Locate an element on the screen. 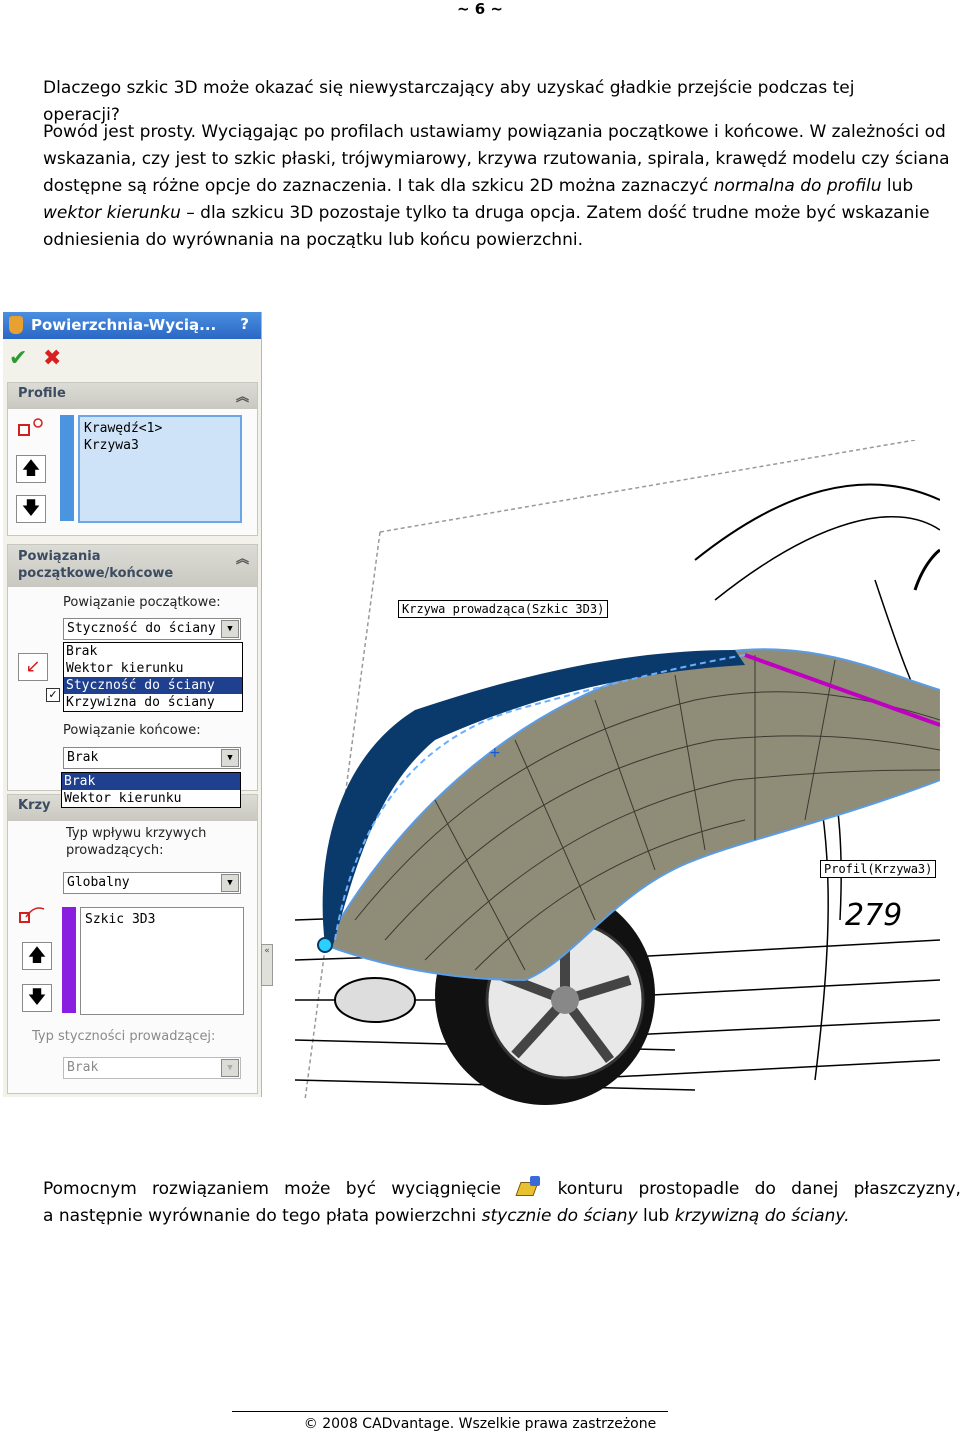  panel-title-bar: Powierzchnia-Wycią... ? is located at coordinates (132, 325).